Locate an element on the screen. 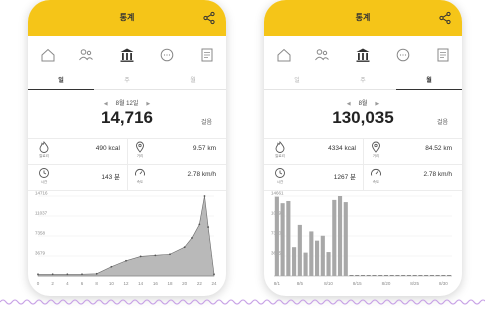  calories-caption: 칼로리 is located at coordinates (280, 156).